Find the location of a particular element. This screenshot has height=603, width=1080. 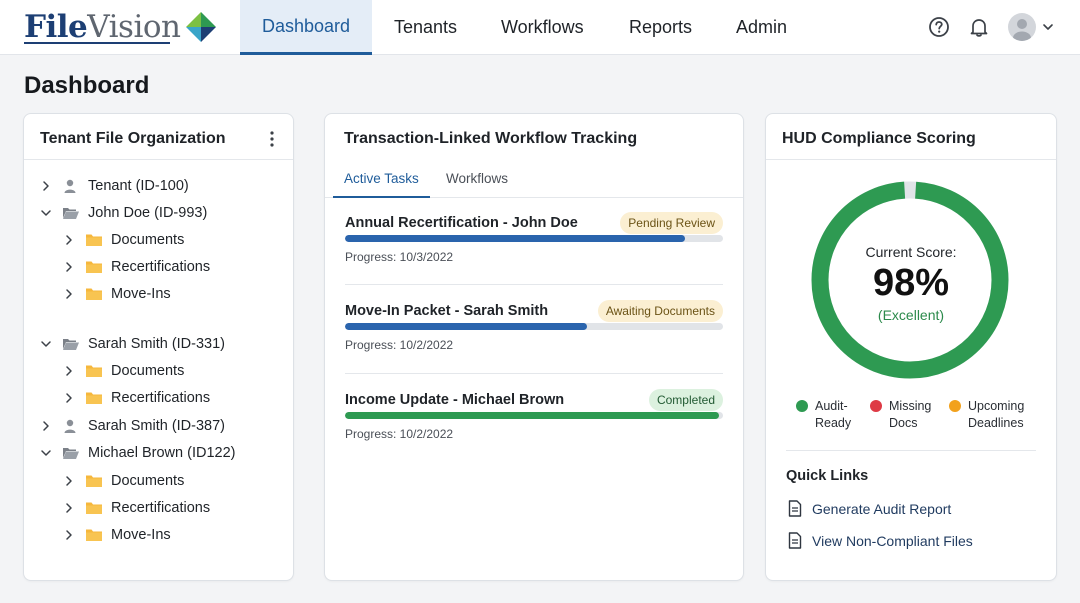

tab-active-tasks: Active Tasks is located at coordinates (381, 179).